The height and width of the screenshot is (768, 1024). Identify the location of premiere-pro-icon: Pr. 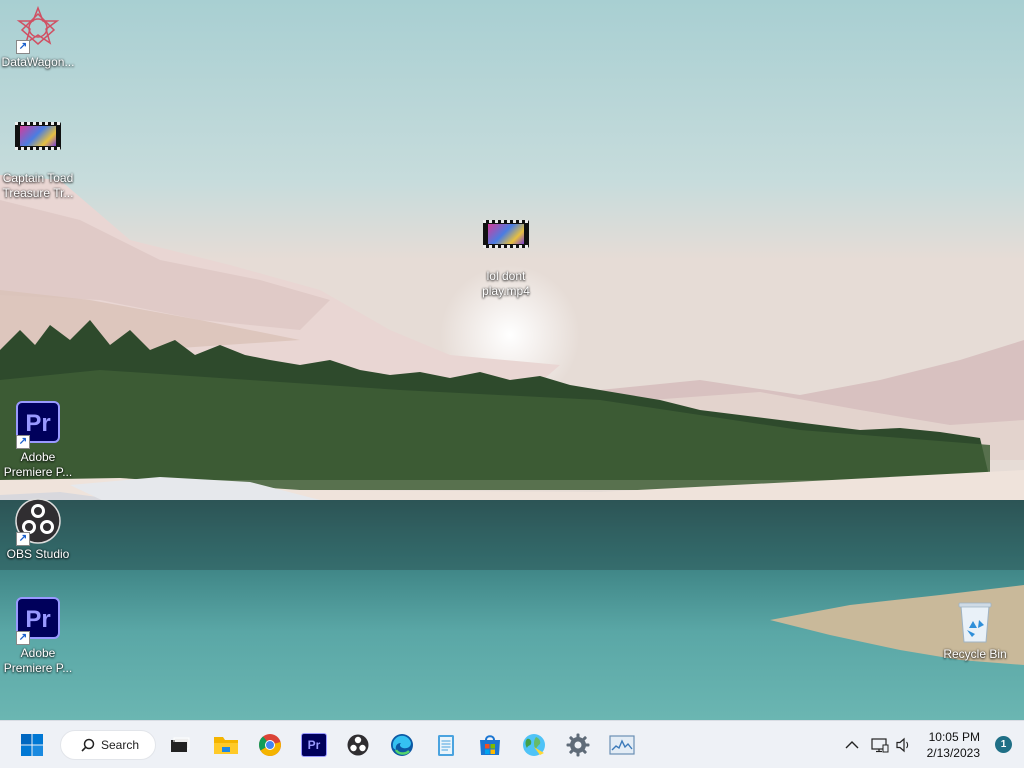
(314, 745).